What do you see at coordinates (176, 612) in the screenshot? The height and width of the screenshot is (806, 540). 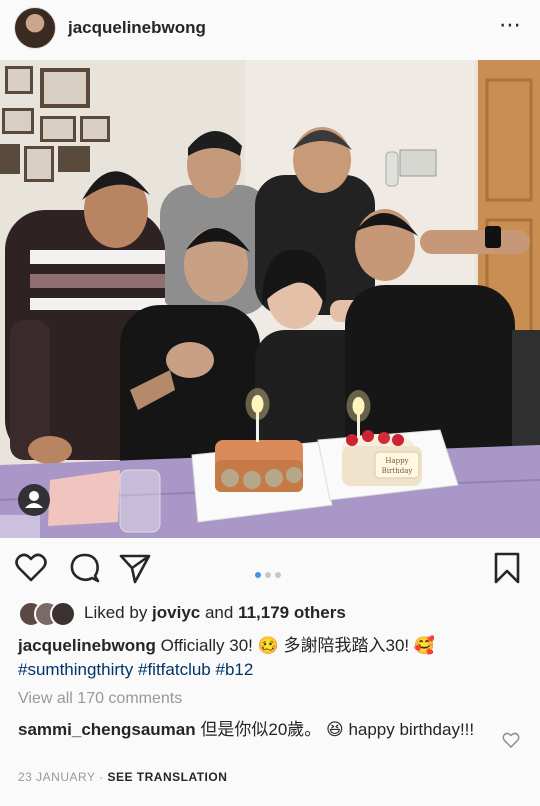 I see `liker-username: joviyc` at bounding box center [176, 612].